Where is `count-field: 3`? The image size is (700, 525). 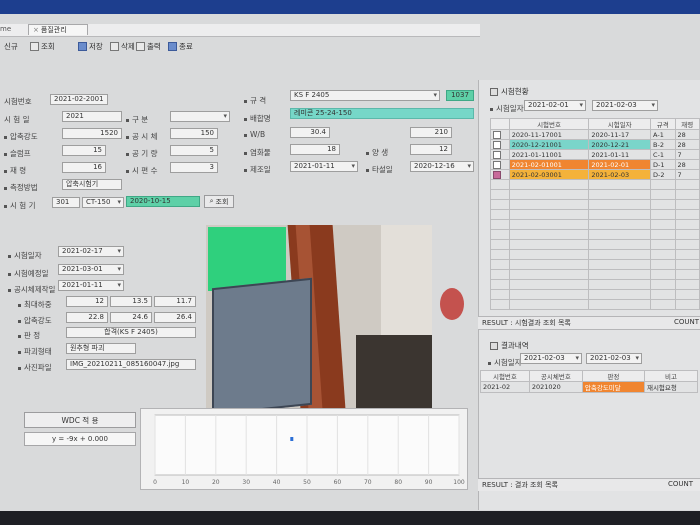 count-field: 3 is located at coordinates (194, 167).